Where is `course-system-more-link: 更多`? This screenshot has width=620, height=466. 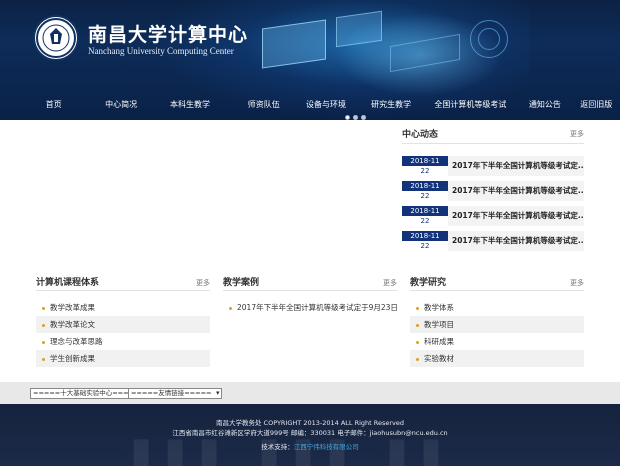 course-system-more-link: 更多 is located at coordinates (203, 283).